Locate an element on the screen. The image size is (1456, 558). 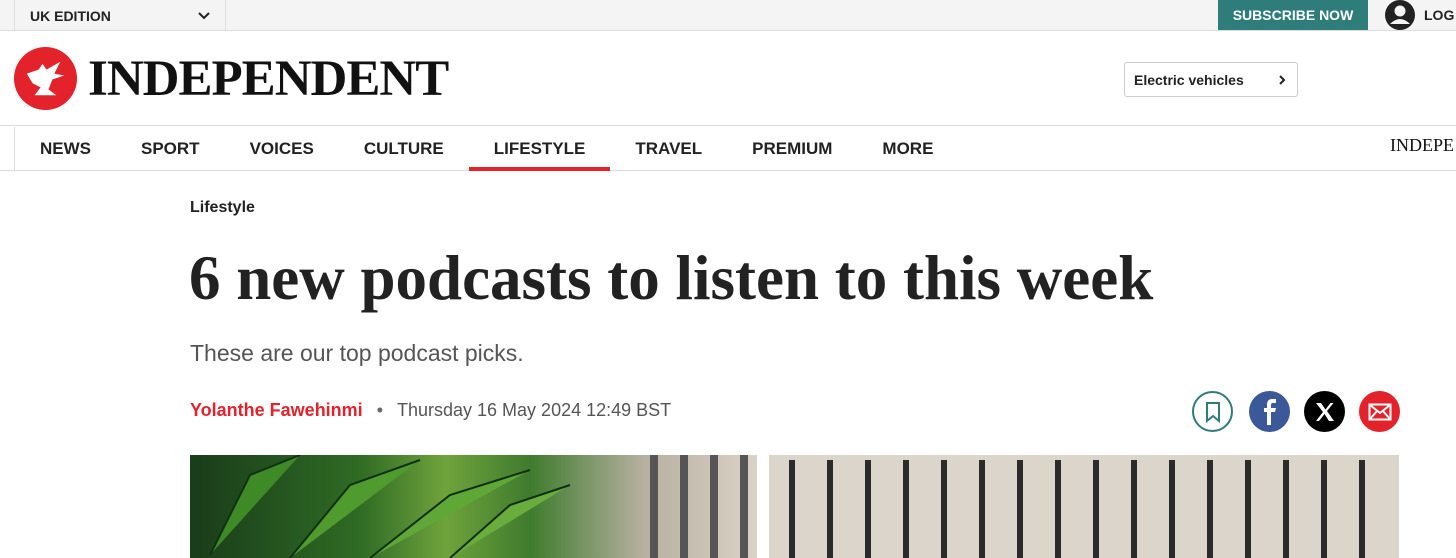
x-share-button is located at coordinates (1324, 411).